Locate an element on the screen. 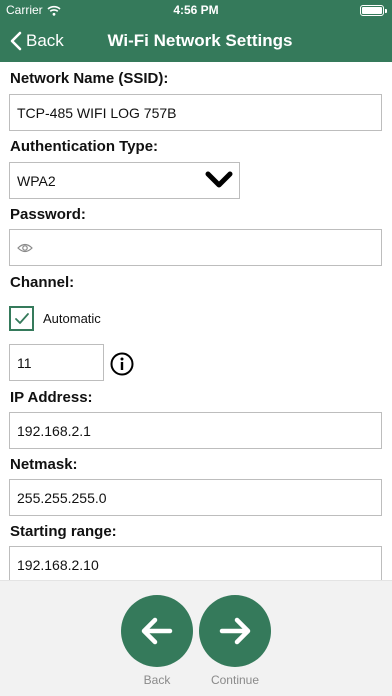  page-title: Wi-Fi Network Settings is located at coordinates (200, 40).